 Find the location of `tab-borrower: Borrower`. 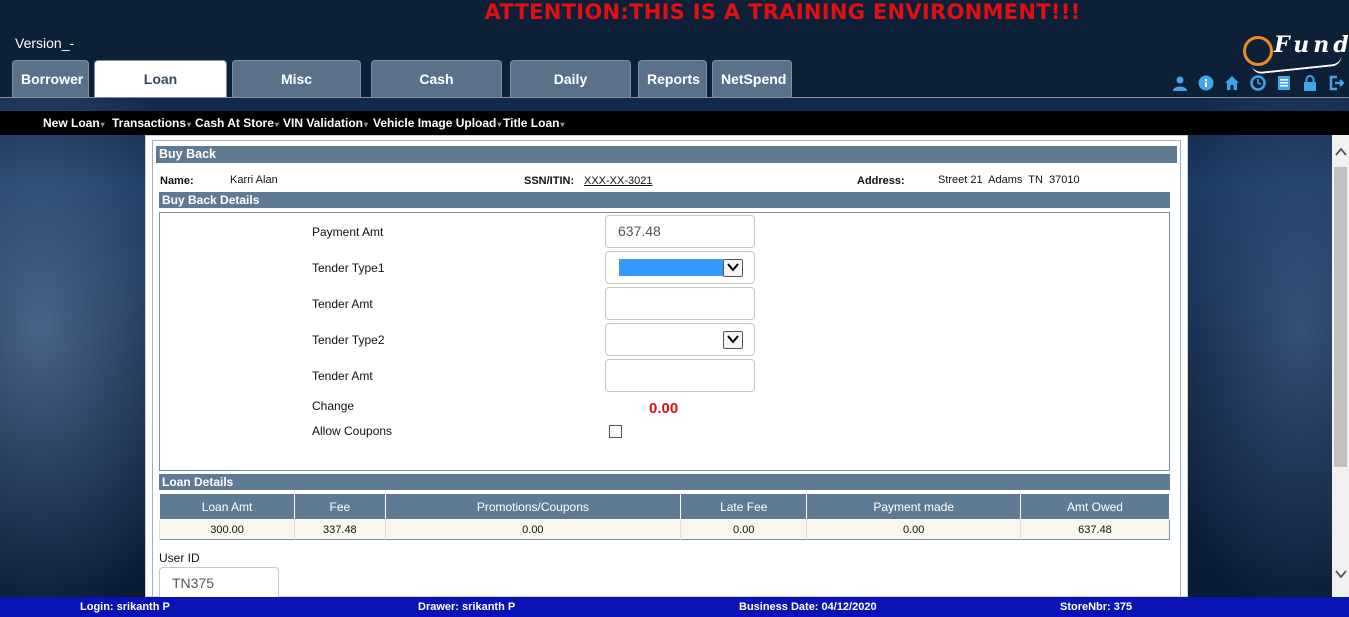

tab-borrower: Borrower is located at coordinates (50, 78).